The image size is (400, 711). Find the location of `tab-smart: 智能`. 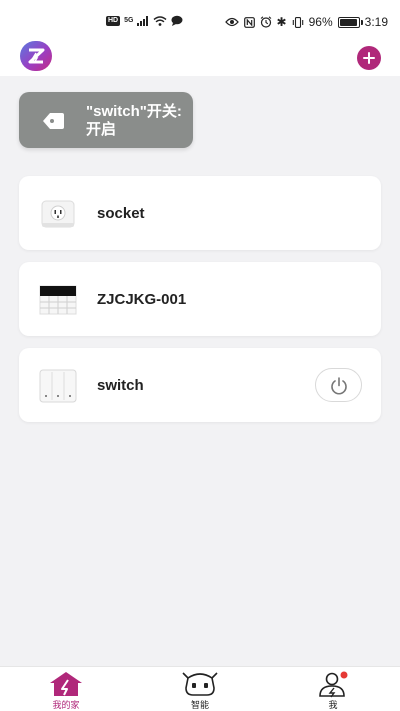

tab-smart: 智能 is located at coordinates (200, 689).